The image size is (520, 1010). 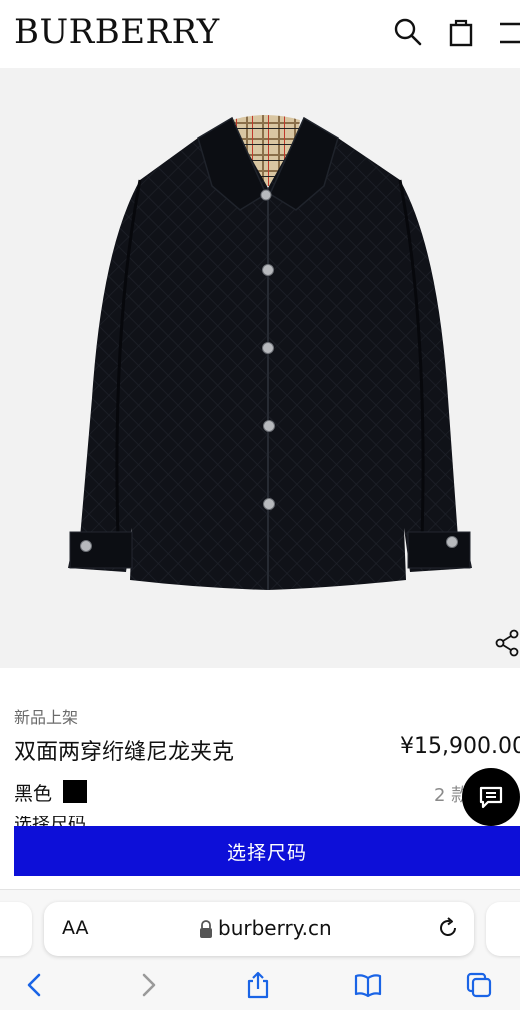 What do you see at coordinates (124, 752) in the screenshot?
I see `product-title: 双面两穿绗缝尼龙夹克` at bounding box center [124, 752].